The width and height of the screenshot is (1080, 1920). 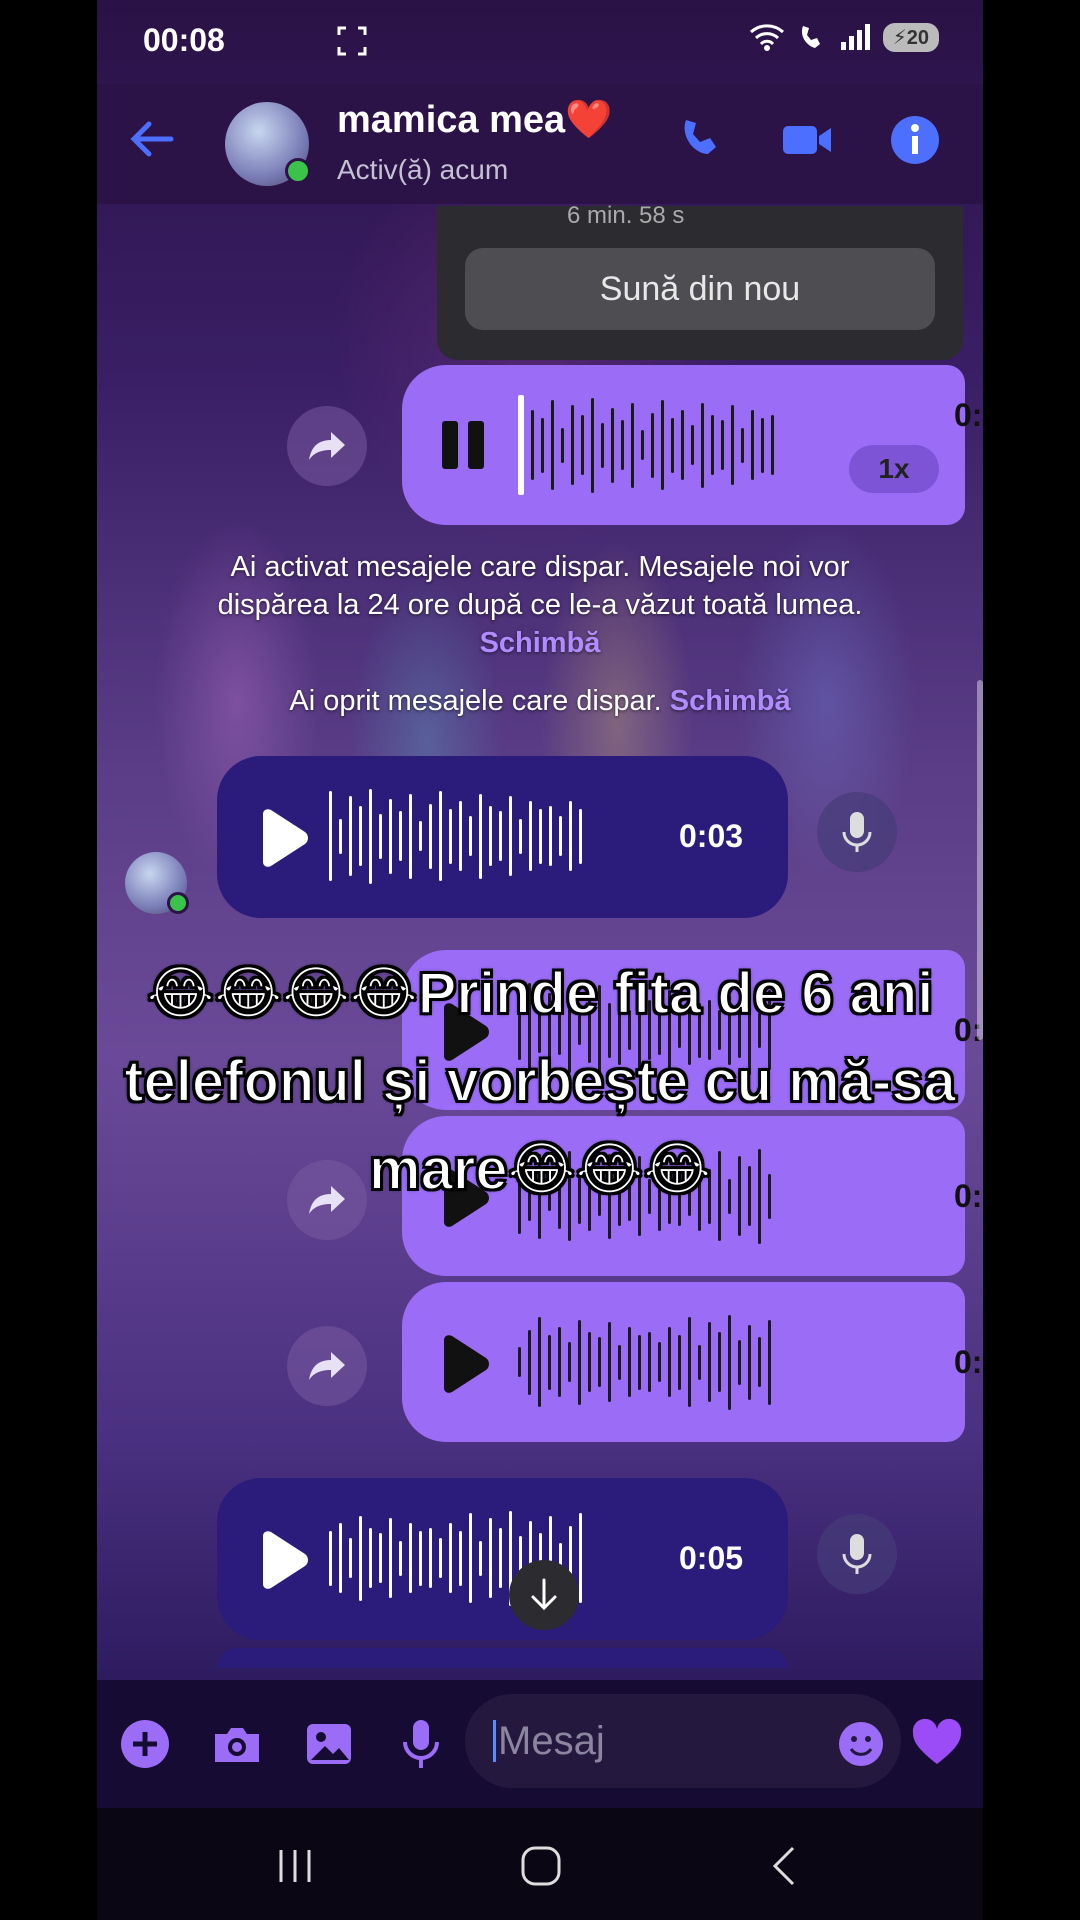 What do you see at coordinates (700, 140) in the screenshot?
I see `phone-icon` at bounding box center [700, 140].